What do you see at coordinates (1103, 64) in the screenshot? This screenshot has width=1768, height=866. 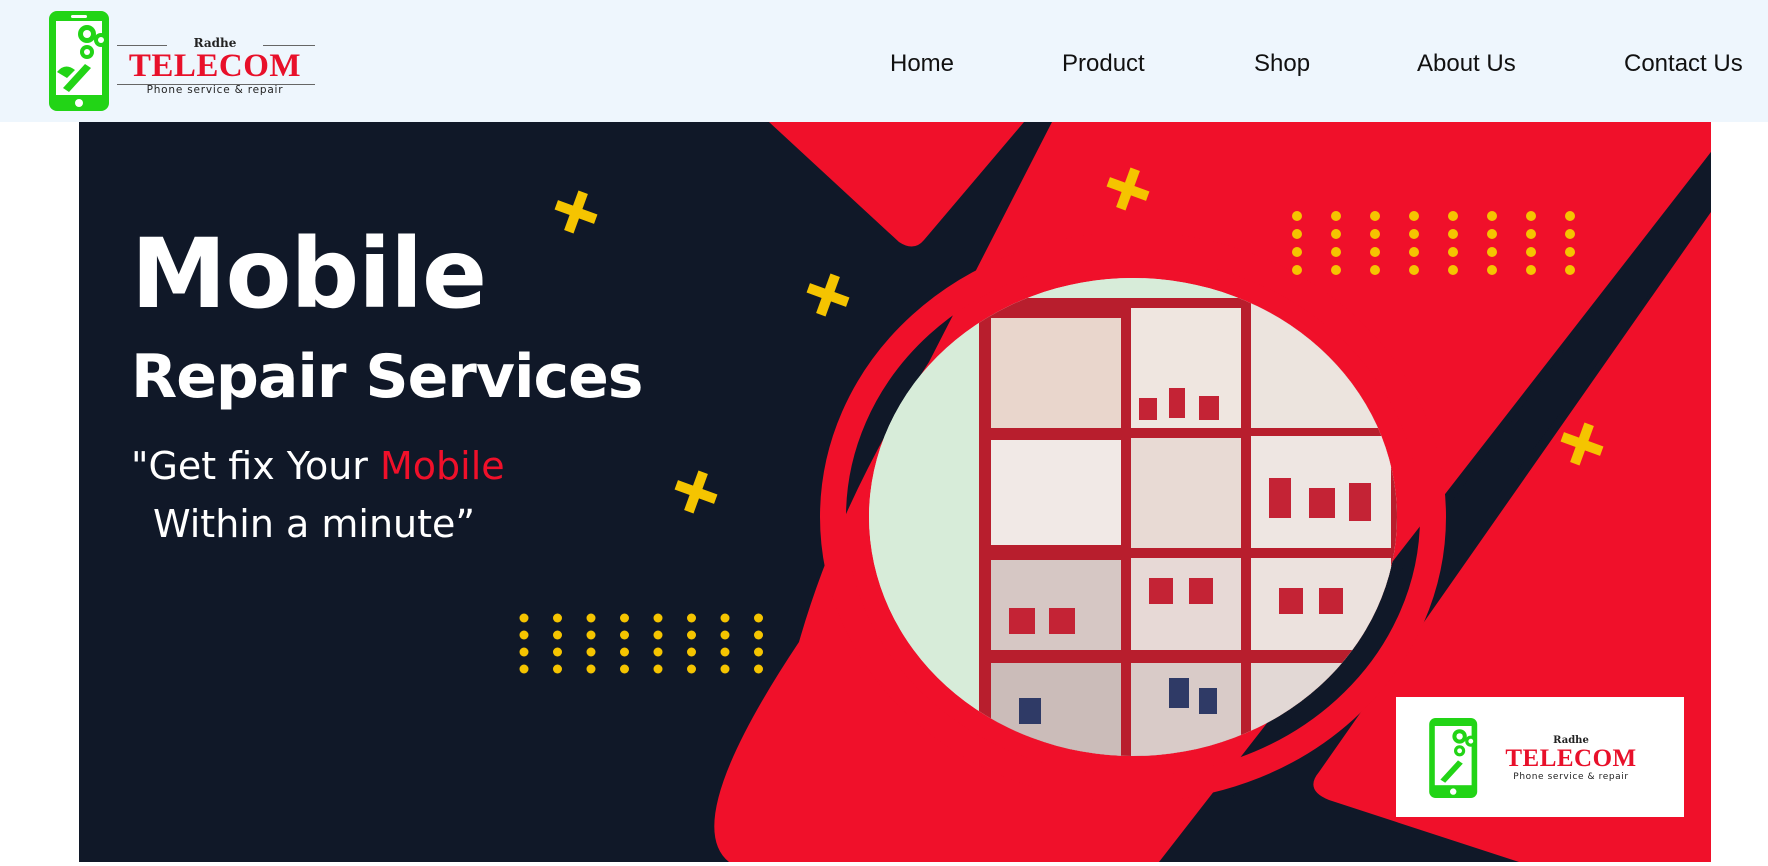 I see `nav-product: Product` at bounding box center [1103, 64].